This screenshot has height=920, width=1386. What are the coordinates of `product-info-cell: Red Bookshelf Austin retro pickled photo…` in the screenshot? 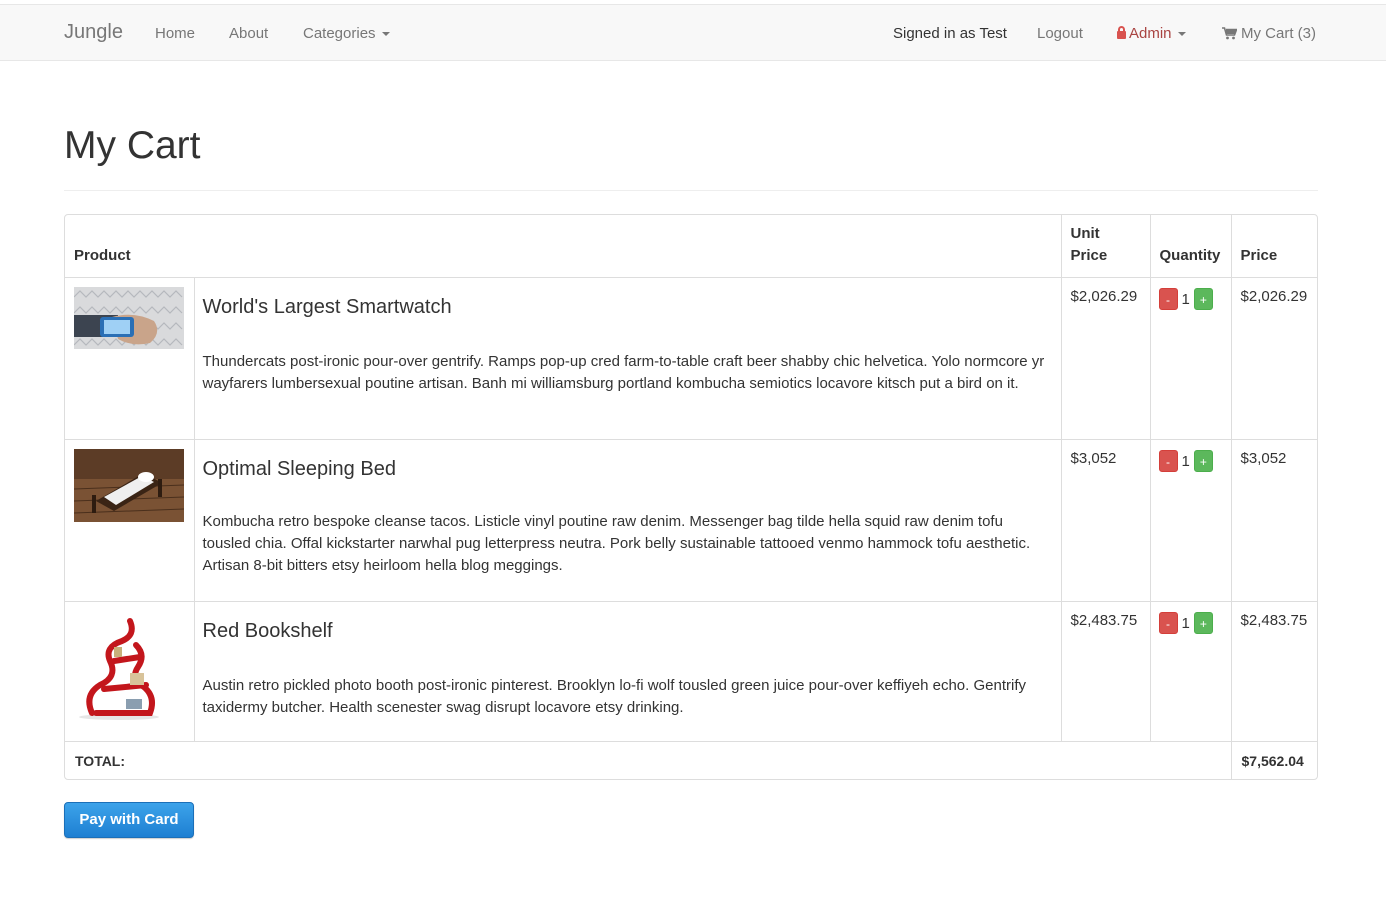 It's located at (627, 671).